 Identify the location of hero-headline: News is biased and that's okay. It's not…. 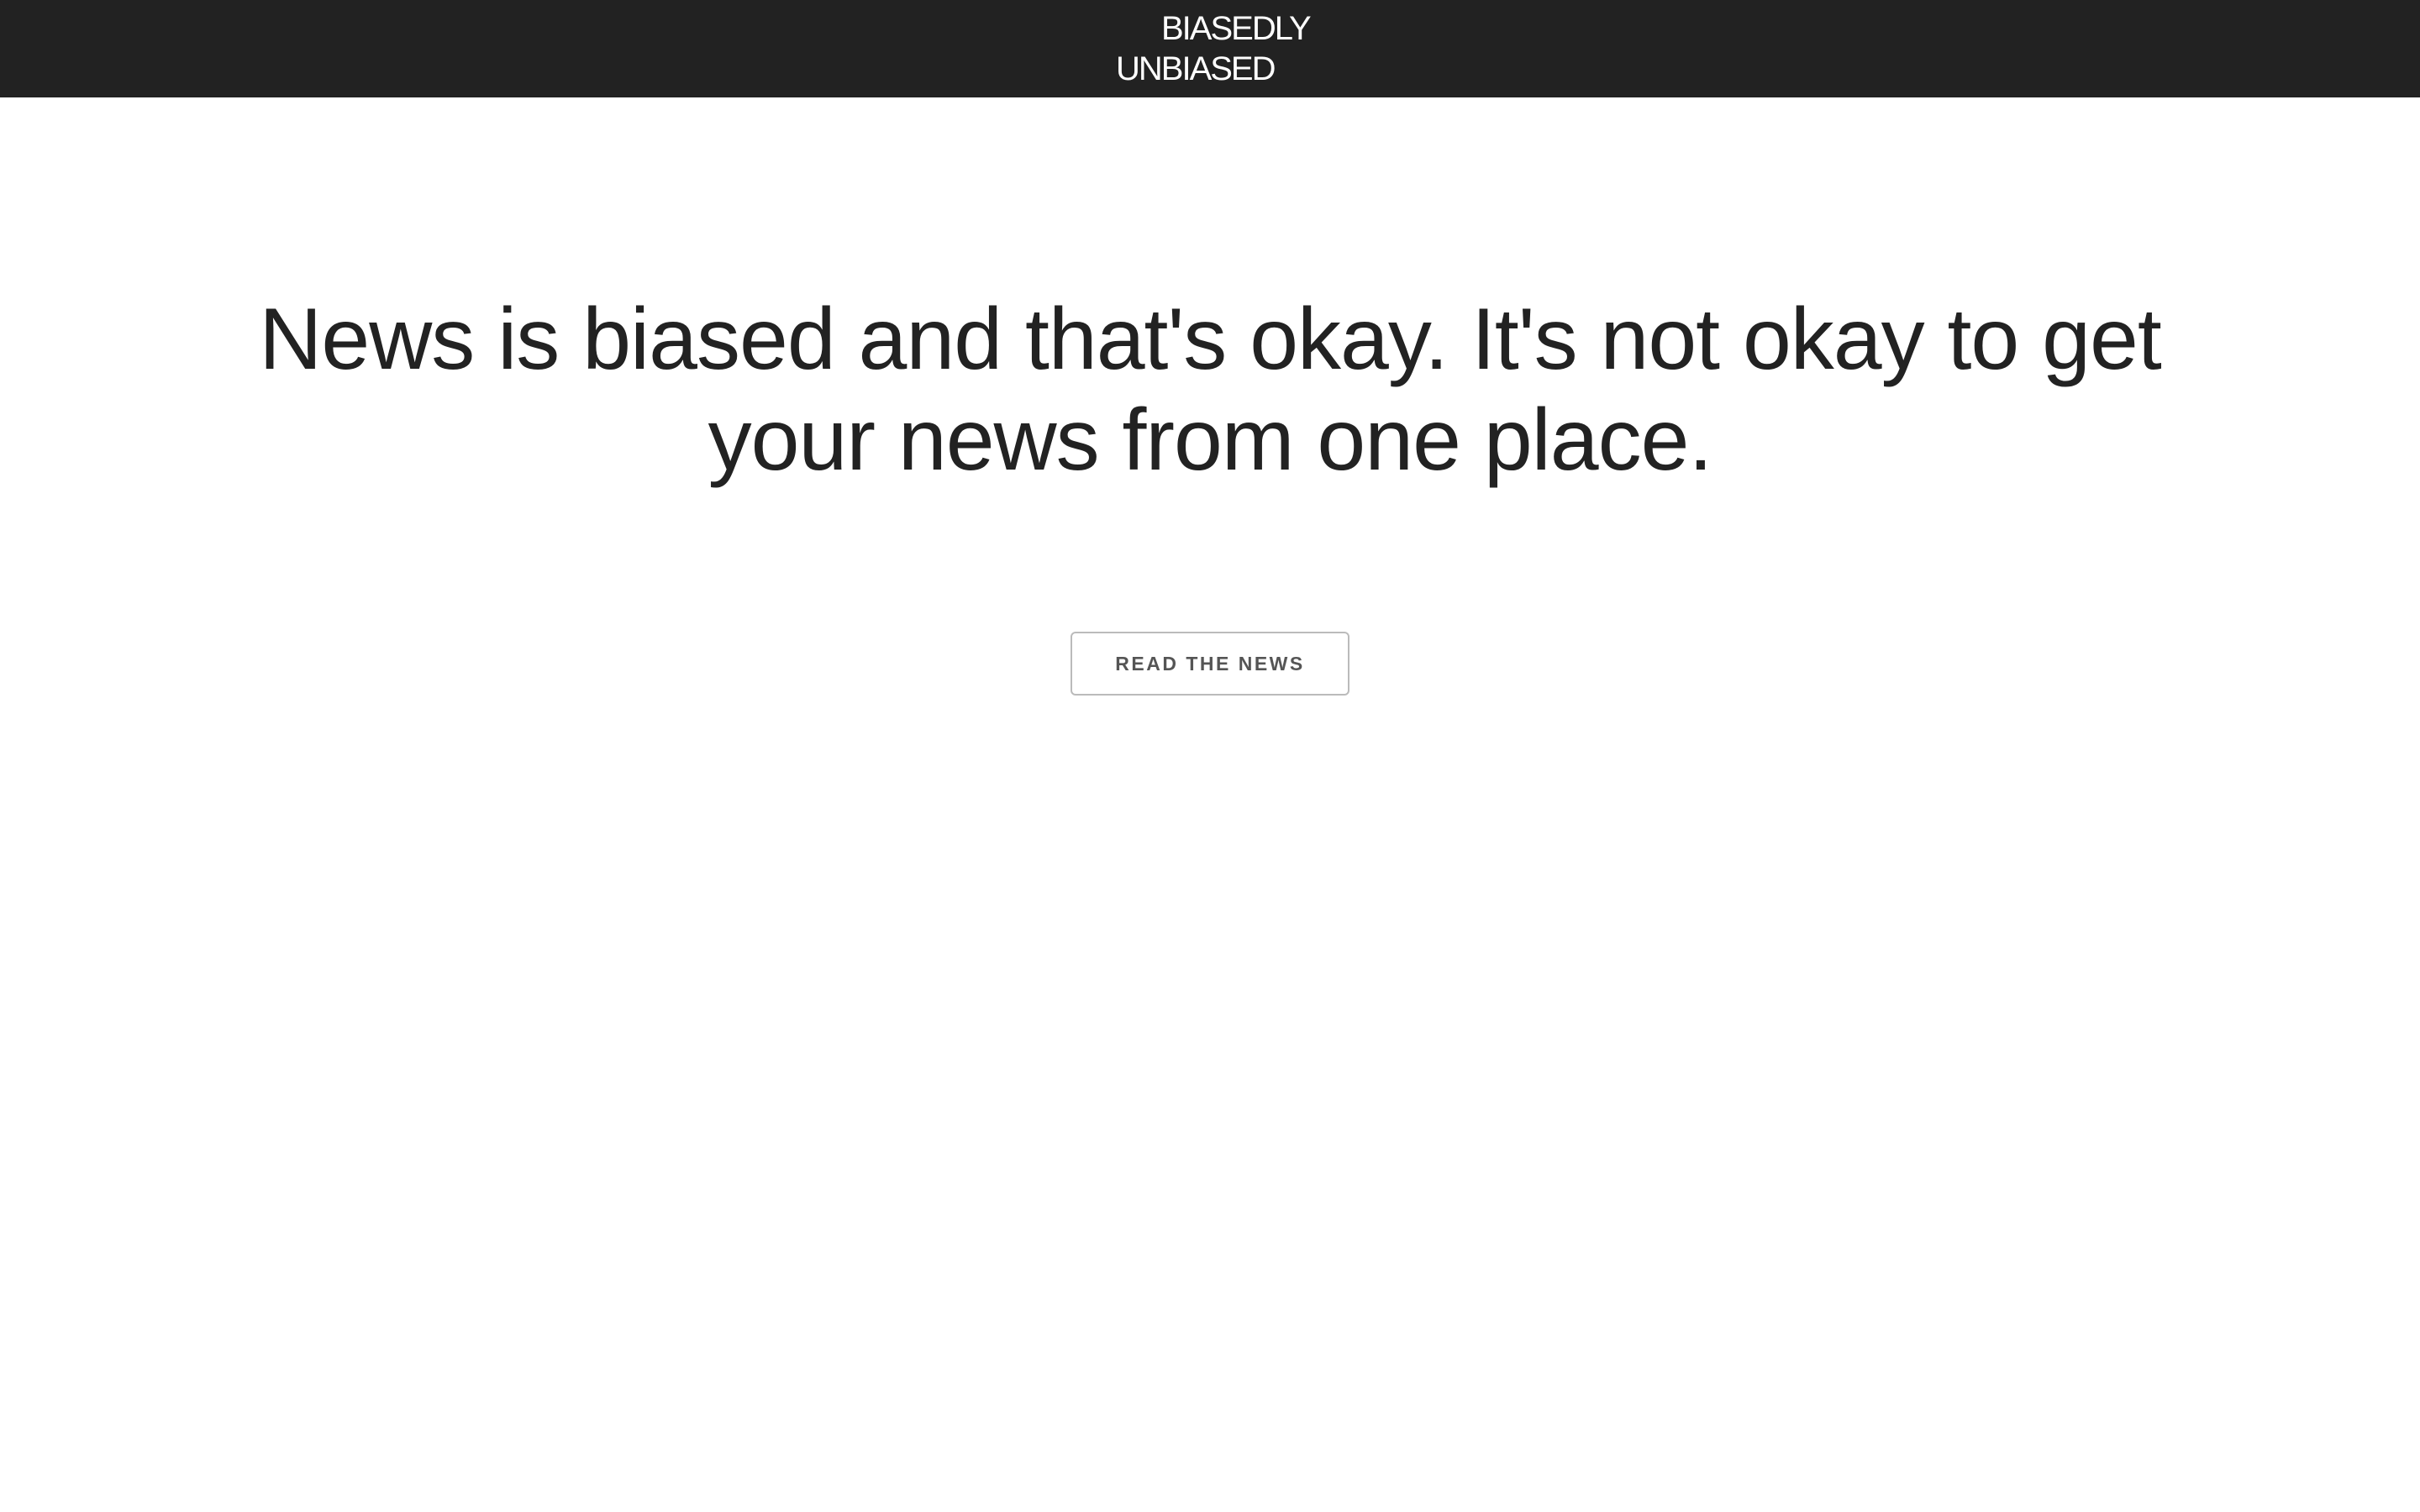
(1210, 390).